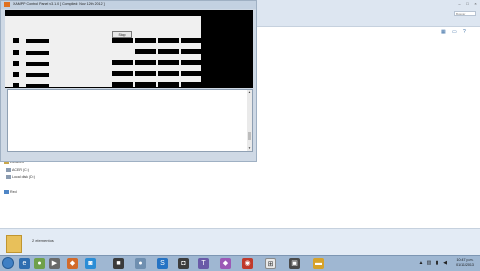  What do you see at coordinates (367, 13) in the screenshot?
I see `explorer-header: – □ × Buscar` at bounding box center [367, 13].